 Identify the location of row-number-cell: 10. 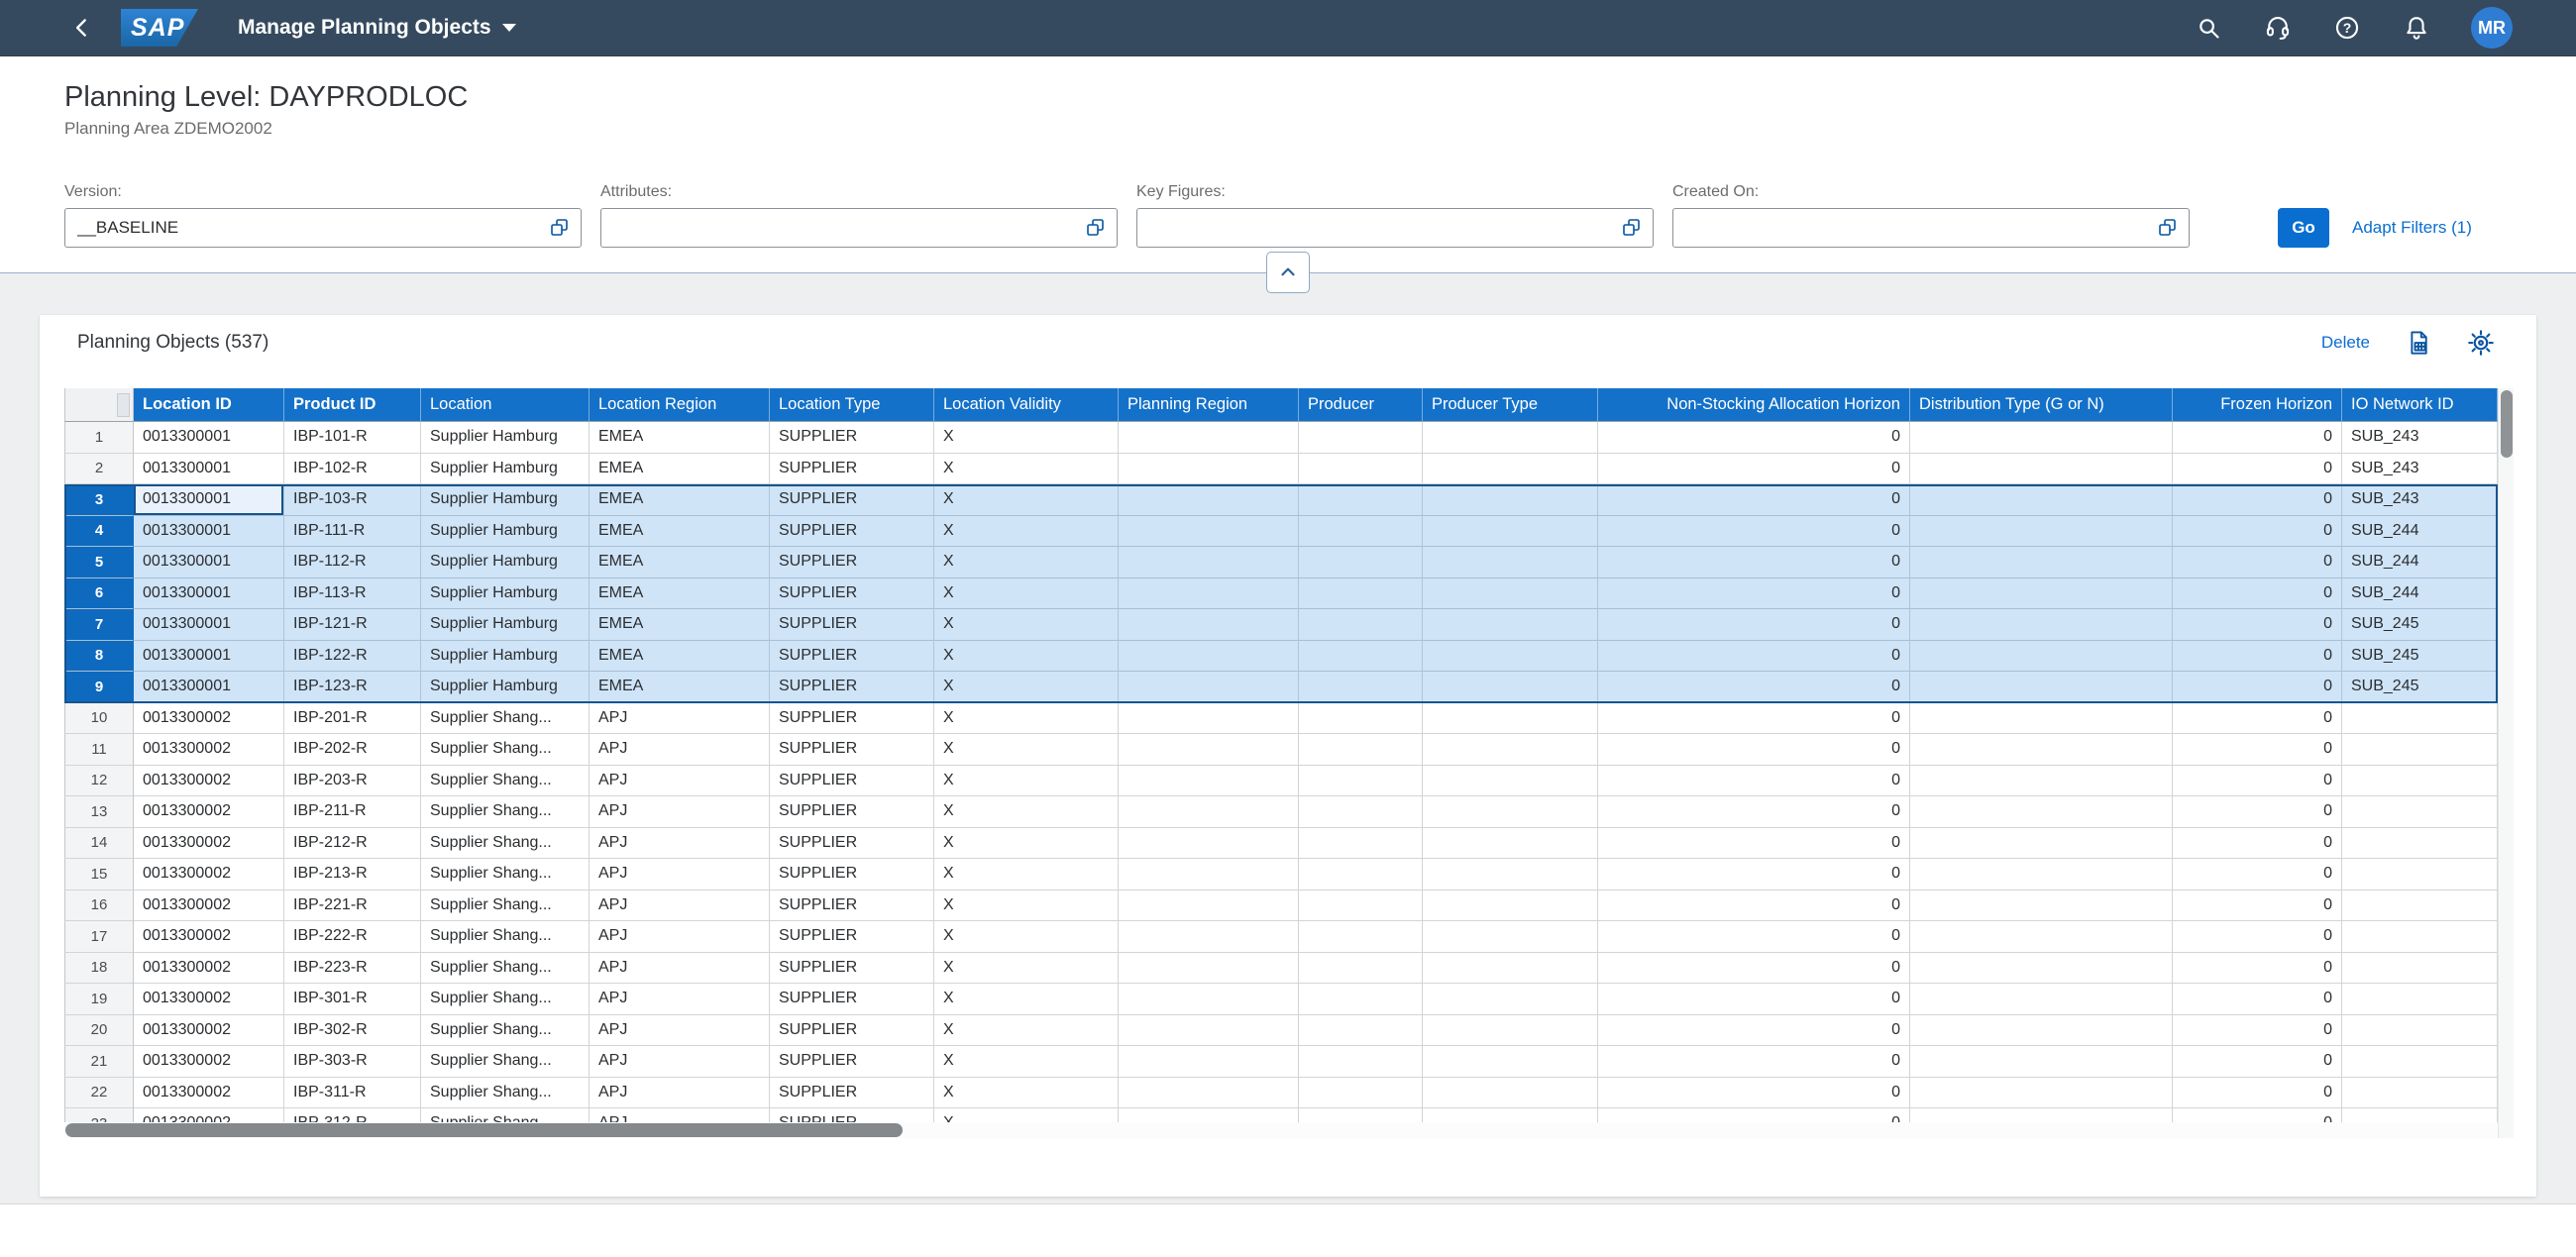
(99, 718).